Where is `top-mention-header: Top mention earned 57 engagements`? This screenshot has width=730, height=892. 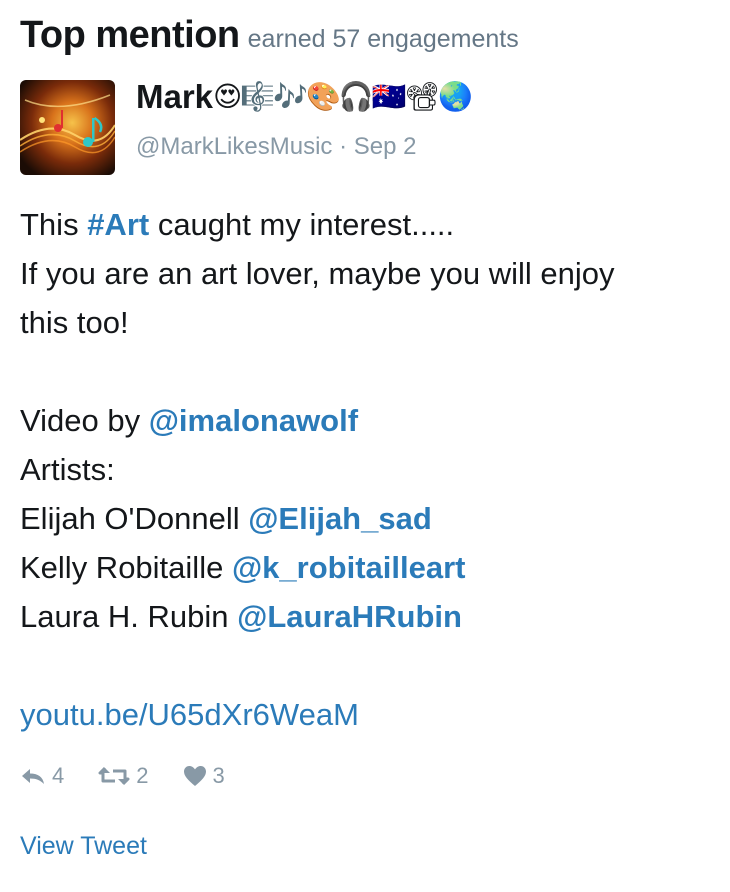
top-mention-header: Top mention earned 57 engagements is located at coordinates (269, 35).